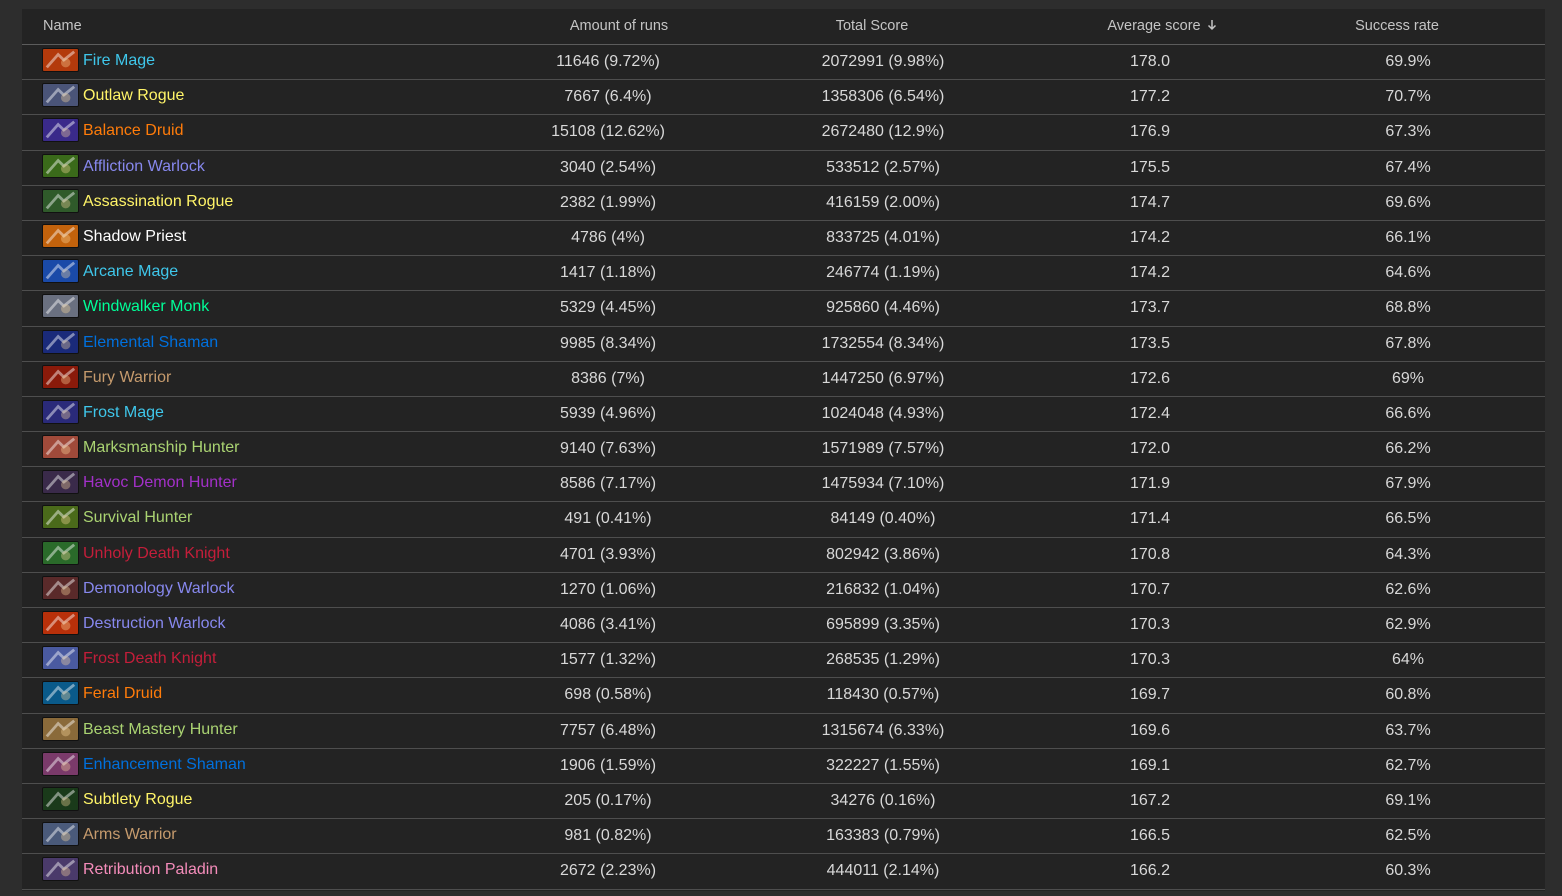  What do you see at coordinates (137, 799) in the screenshot?
I see `spec-name-link: Subtlety Rogue` at bounding box center [137, 799].